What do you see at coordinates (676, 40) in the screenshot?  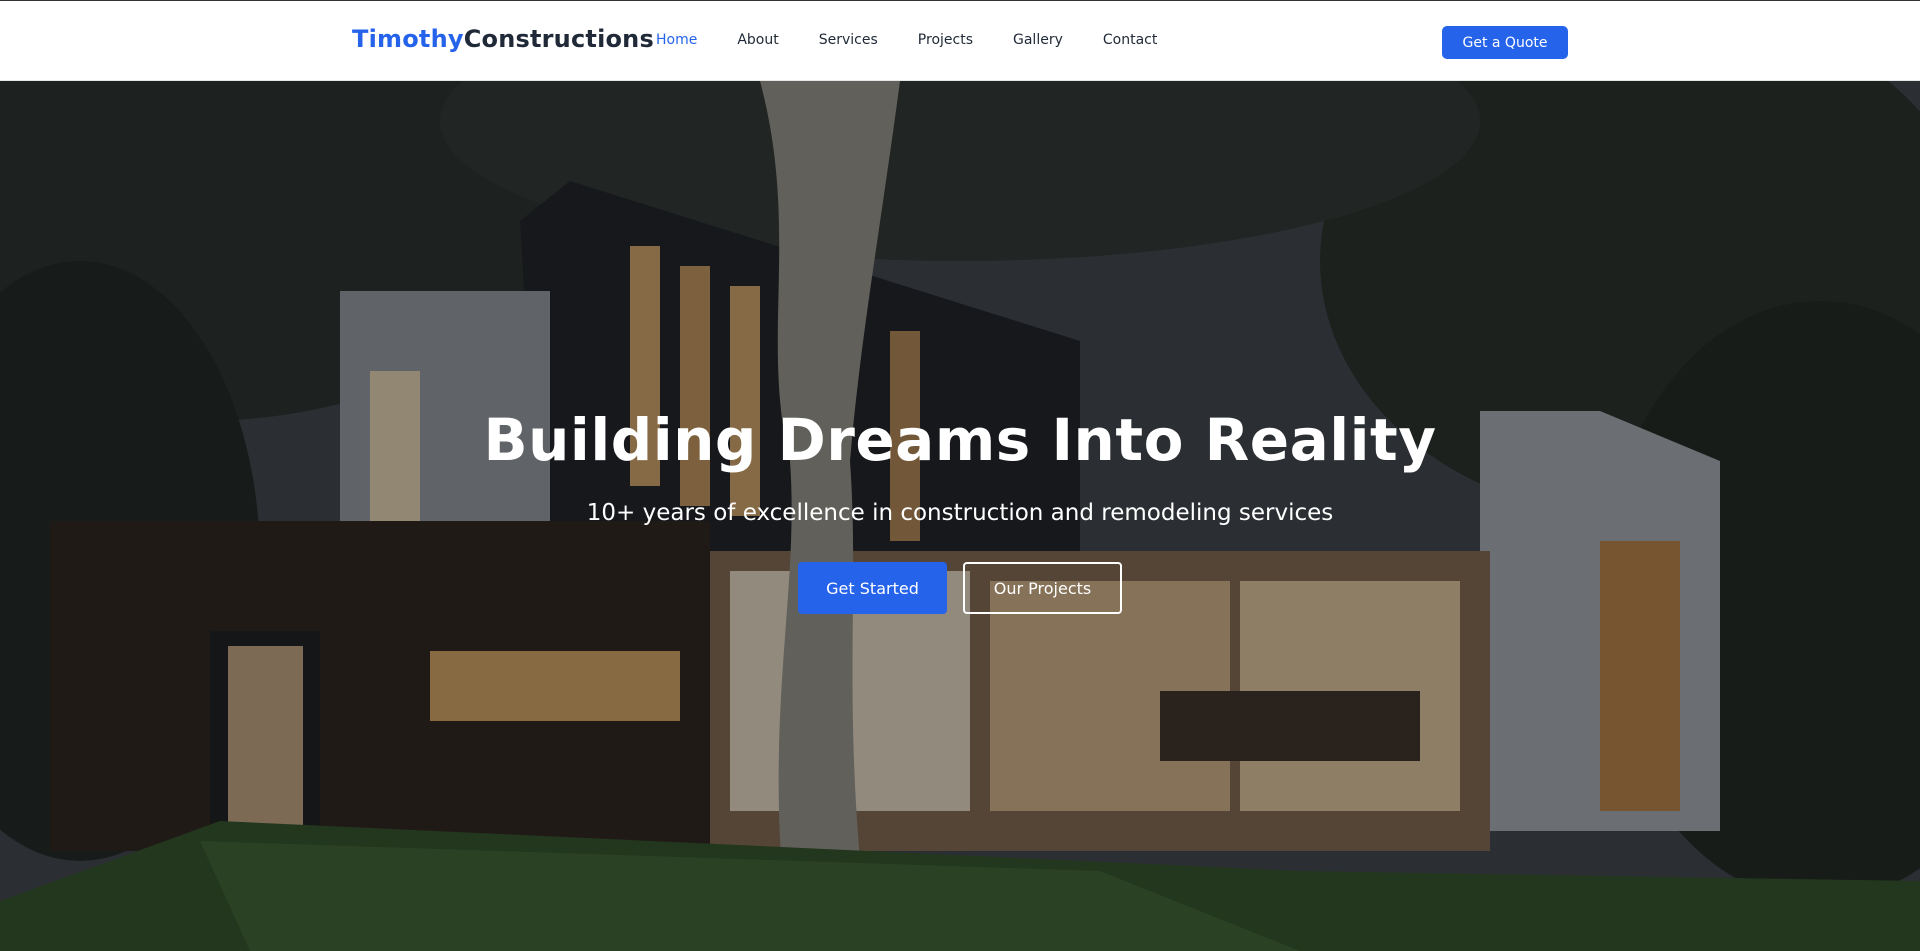 I see `nav-link-home: Home` at bounding box center [676, 40].